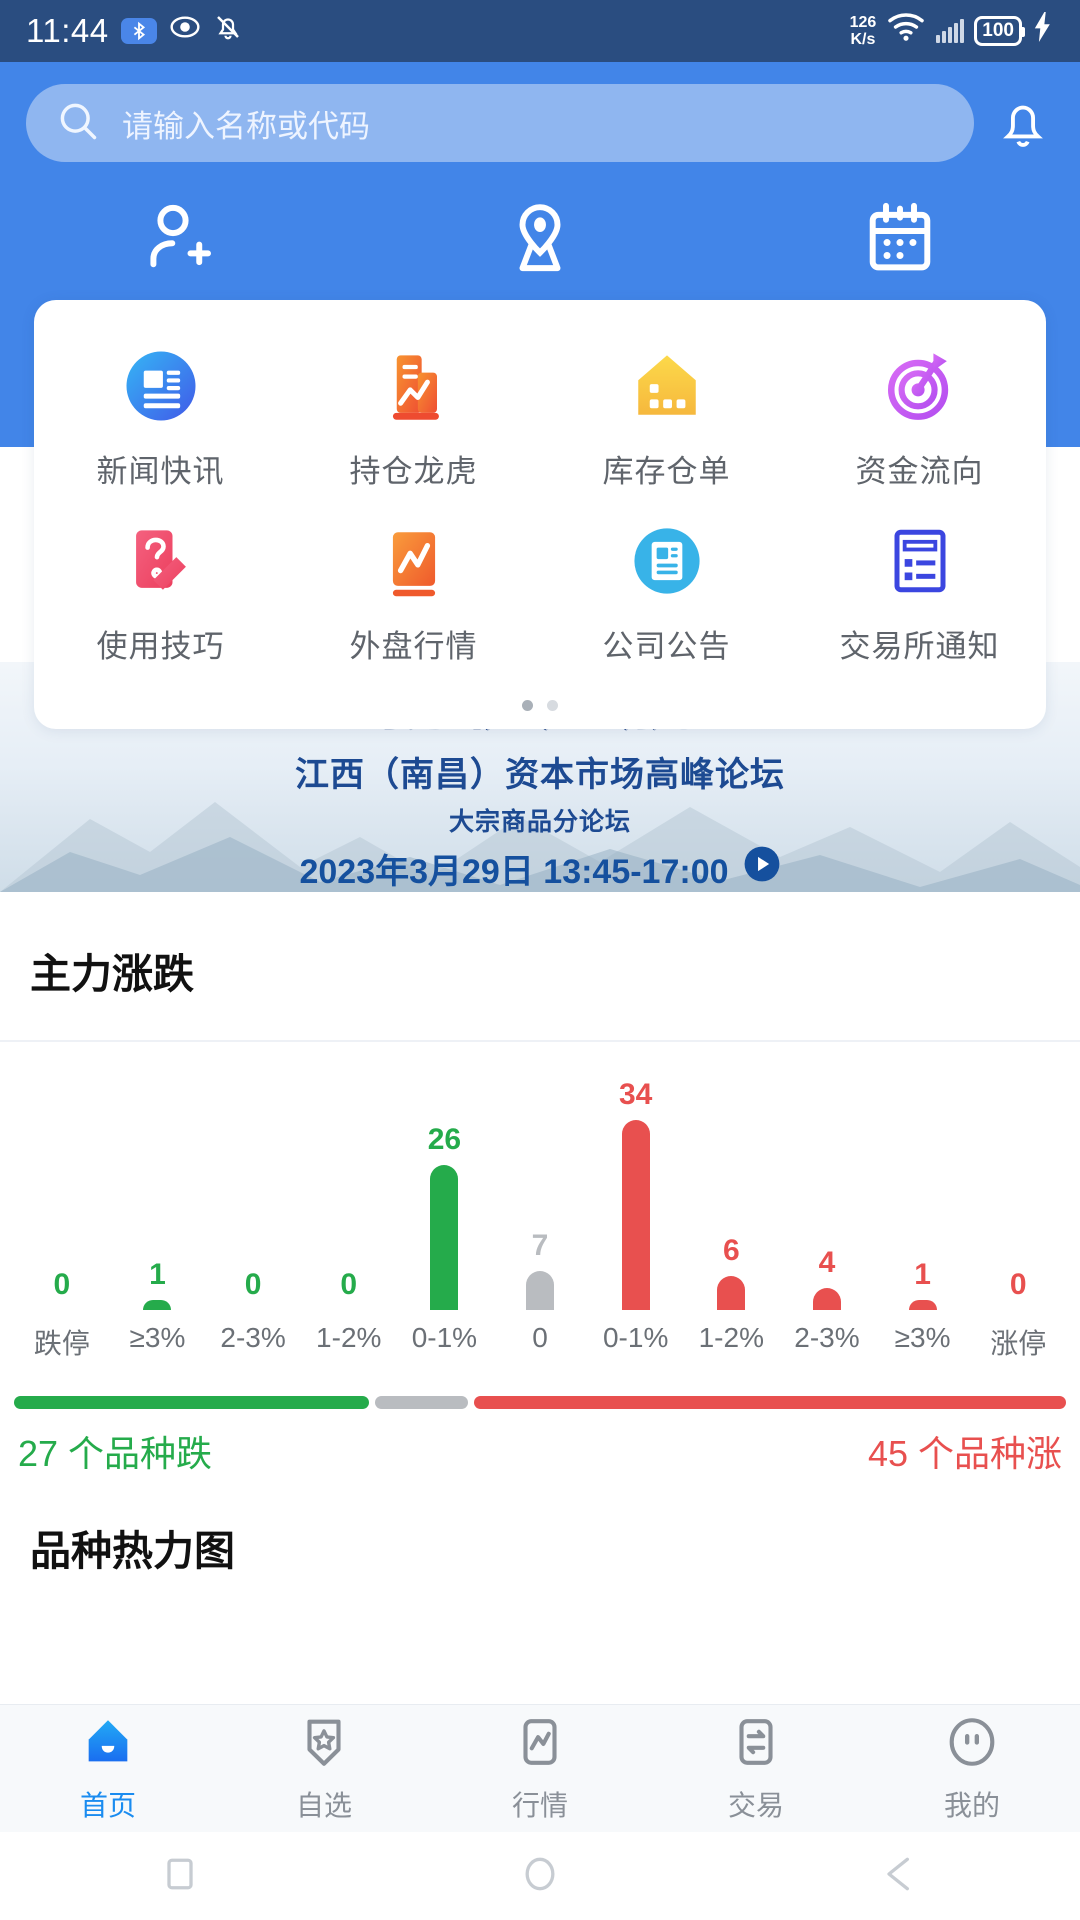  What do you see at coordinates (540, 1390) in the screenshot?
I see `summary-progress-bar` at bounding box center [540, 1390].